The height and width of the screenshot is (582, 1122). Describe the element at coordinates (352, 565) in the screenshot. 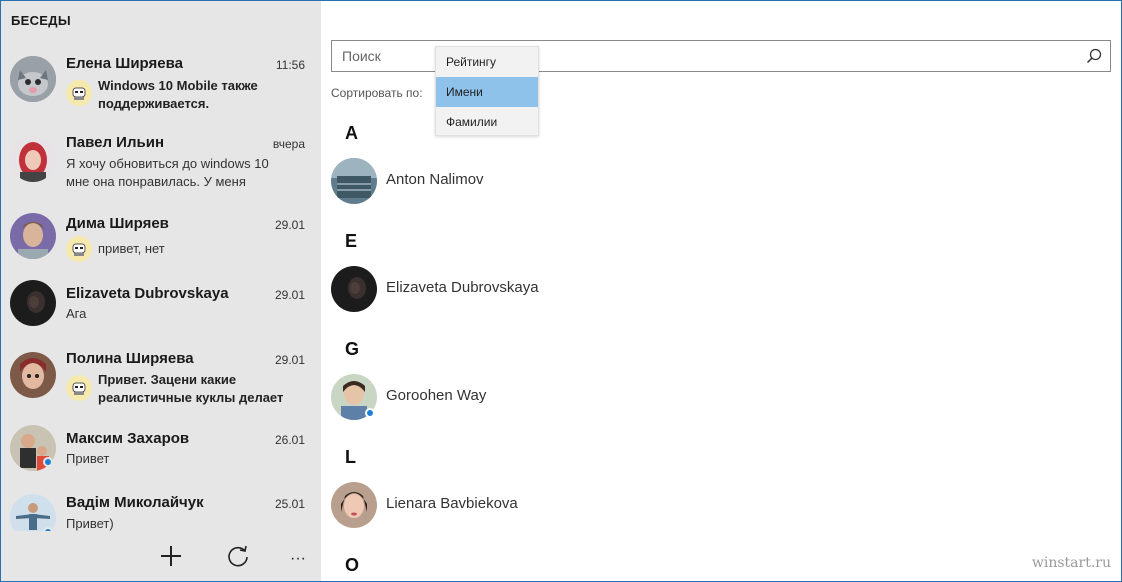

I see `group-letter: O` at that location.